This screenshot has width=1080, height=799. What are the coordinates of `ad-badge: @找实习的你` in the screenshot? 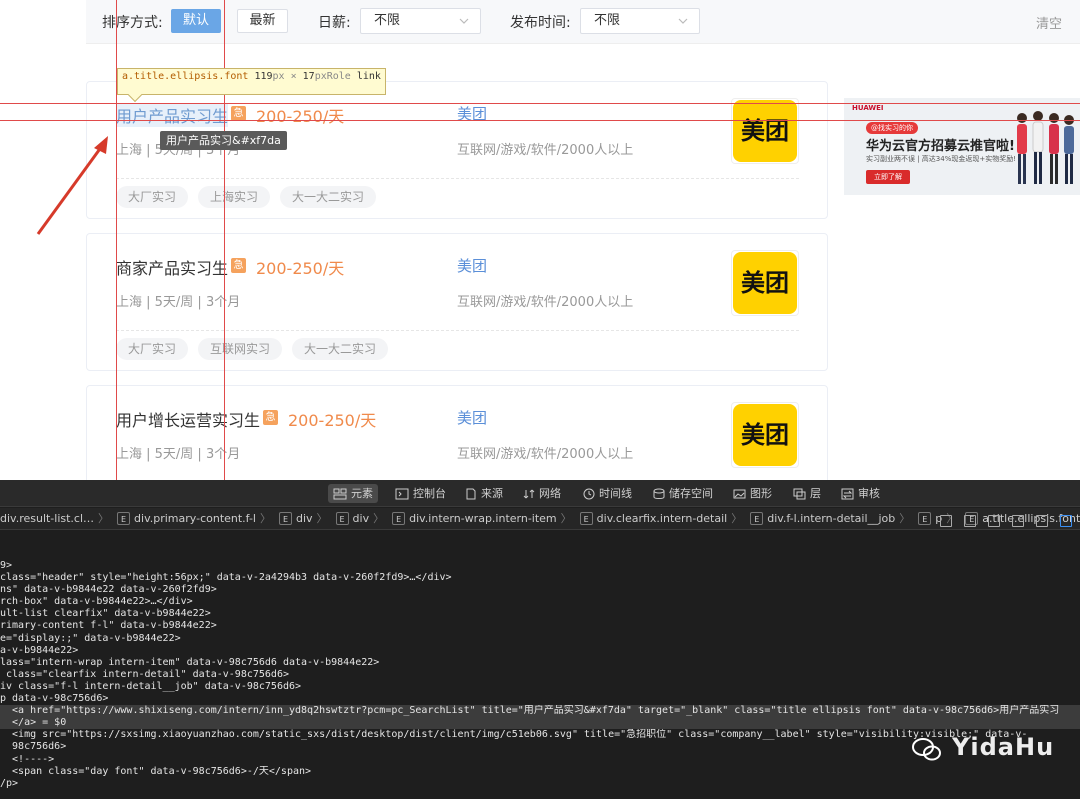 It's located at (892, 128).